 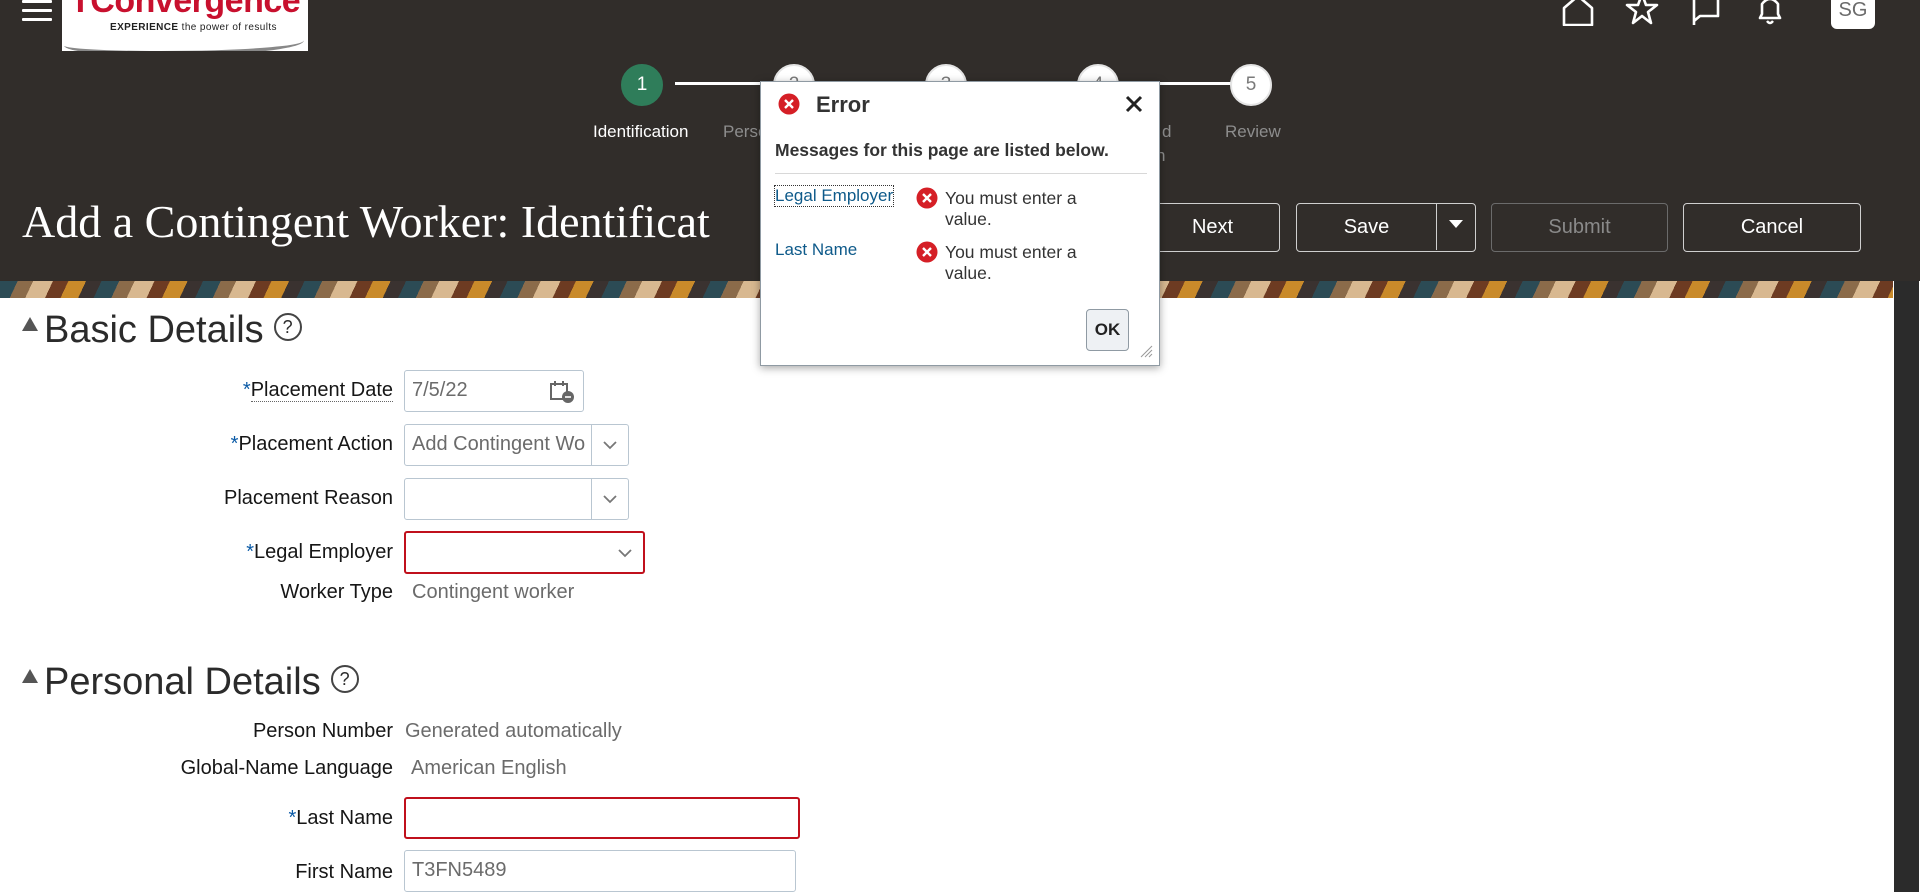 I want to click on global-name-language-label: Global-Name Language, so click(x=286, y=768).